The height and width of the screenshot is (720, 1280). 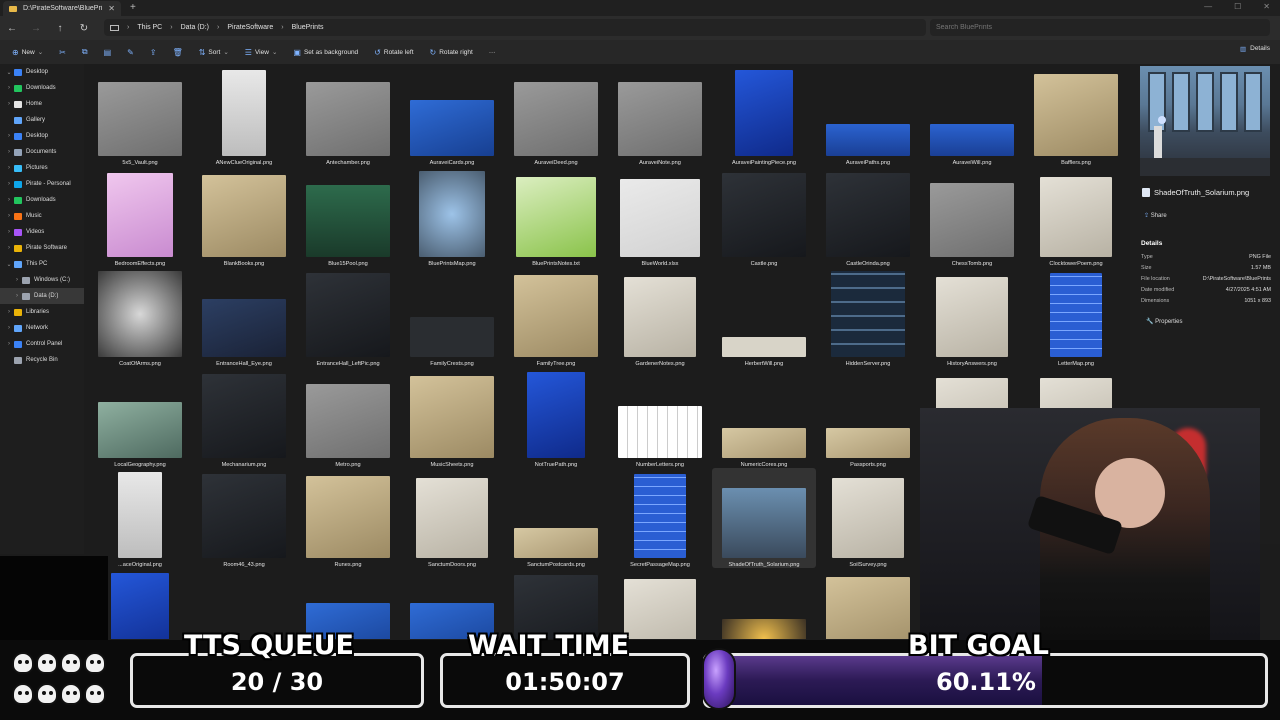 What do you see at coordinates (1075, 116) in the screenshot?
I see `file-item: Bafflers.png` at bounding box center [1075, 116].